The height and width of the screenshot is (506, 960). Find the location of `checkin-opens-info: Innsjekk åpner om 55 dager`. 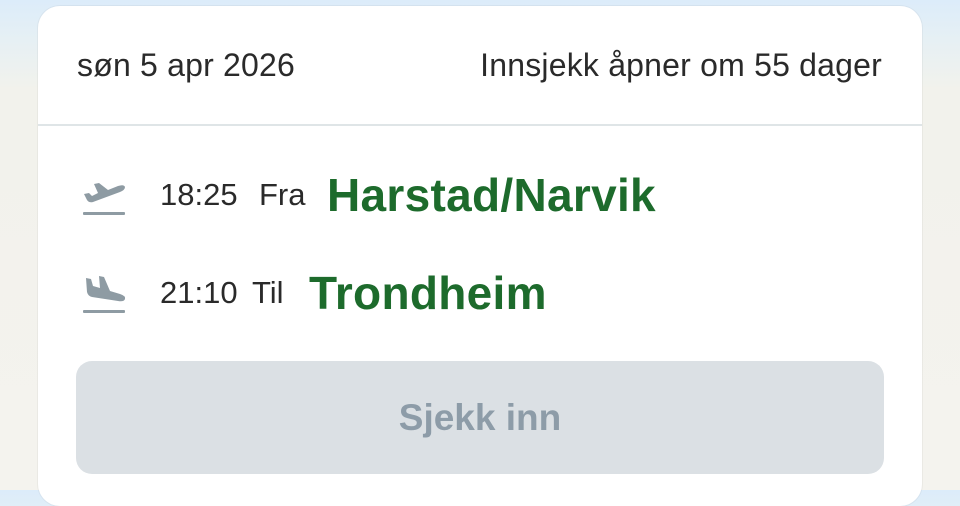

checkin-opens-info: Innsjekk åpner om 55 dager is located at coordinates (681, 65).